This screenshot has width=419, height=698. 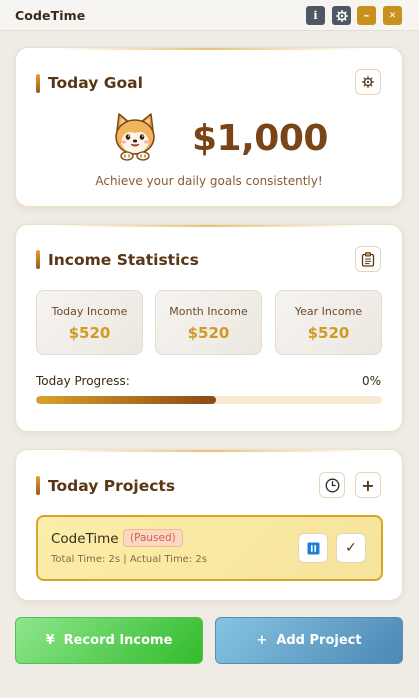 I want to click on add-project-label: Add Project, so click(x=319, y=640).